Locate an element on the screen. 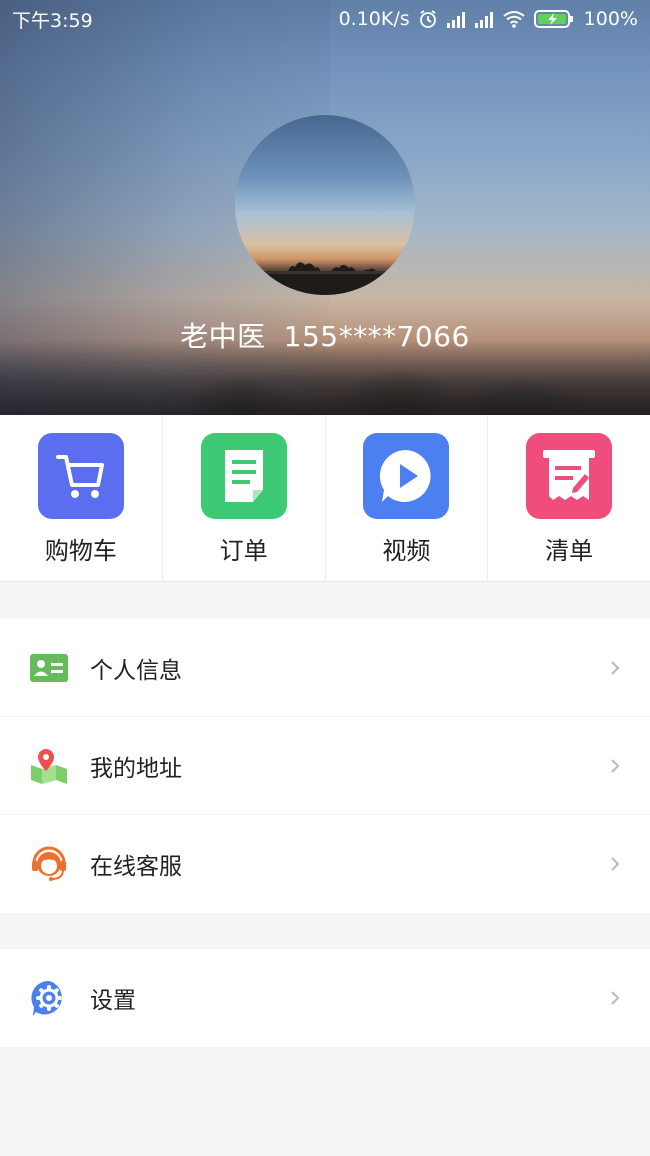  menu-item-label: 设置 is located at coordinates (113, 1001).